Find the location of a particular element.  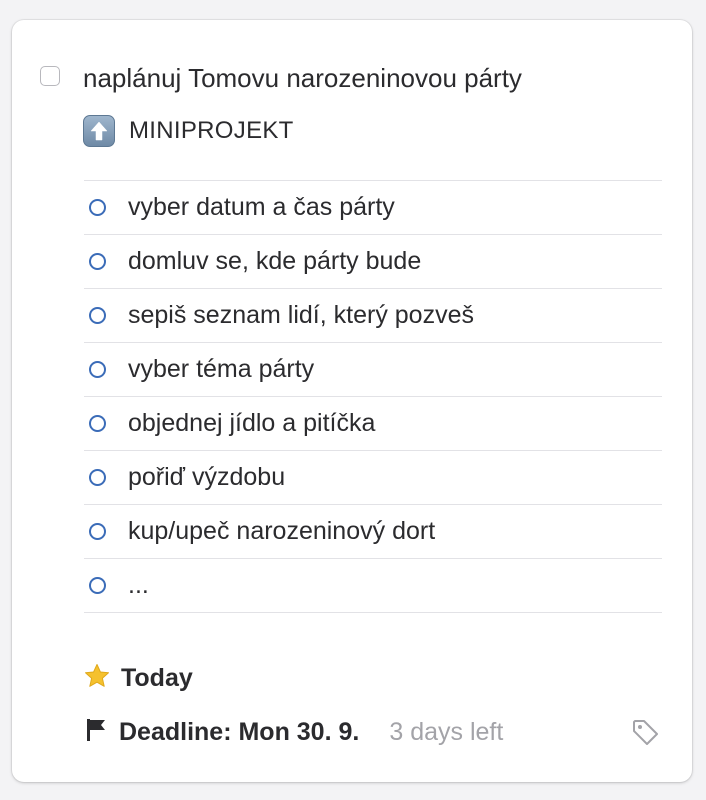

checklist-item: domluv se, kde párty bude is located at coordinates (373, 262).